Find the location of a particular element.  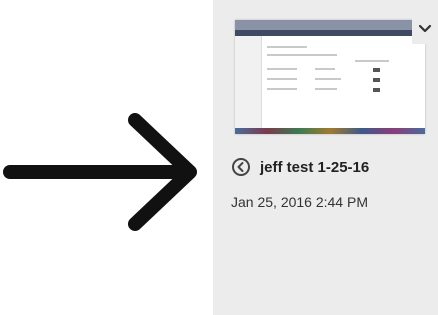

thumbnail-toolbar is located at coordinates (330, 33).